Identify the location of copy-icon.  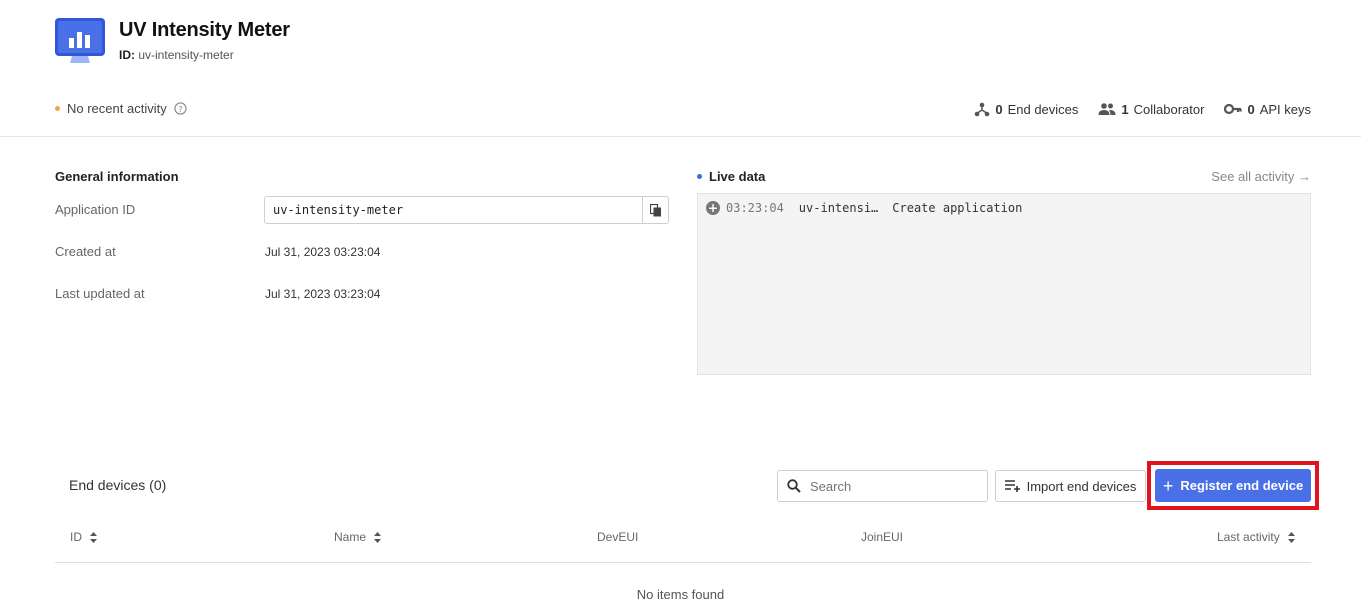
(655, 209).